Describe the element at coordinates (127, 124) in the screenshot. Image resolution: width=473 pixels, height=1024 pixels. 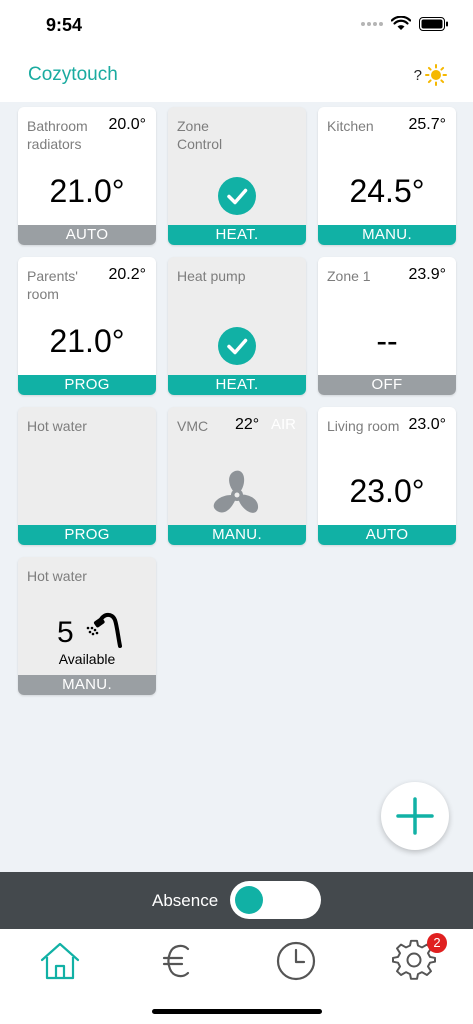
I see `current-temperature: 20.0°` at that location.